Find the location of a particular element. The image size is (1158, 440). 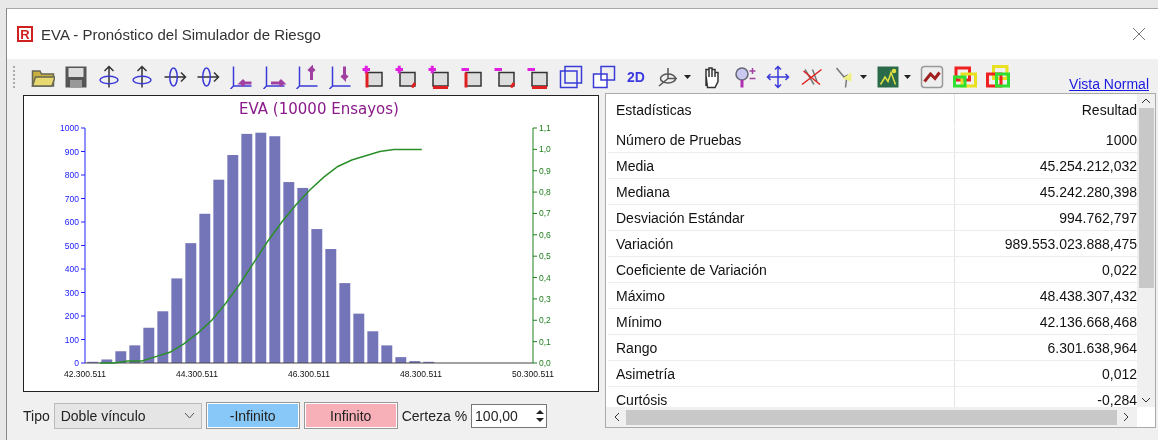

y-tick-label: 100 is located at coordinates (71, 339).